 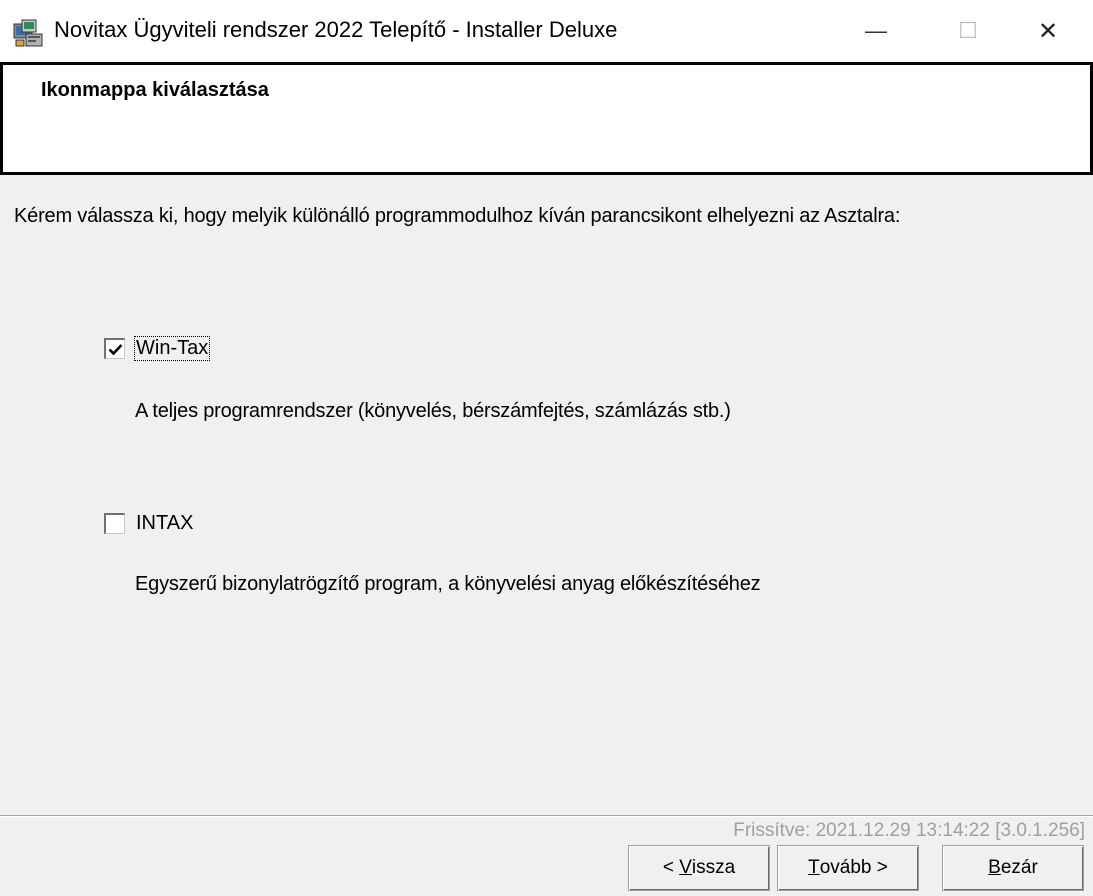 I want to click on header-panel: Ikonmappa kiválasztása, so click(x=546, y=118).